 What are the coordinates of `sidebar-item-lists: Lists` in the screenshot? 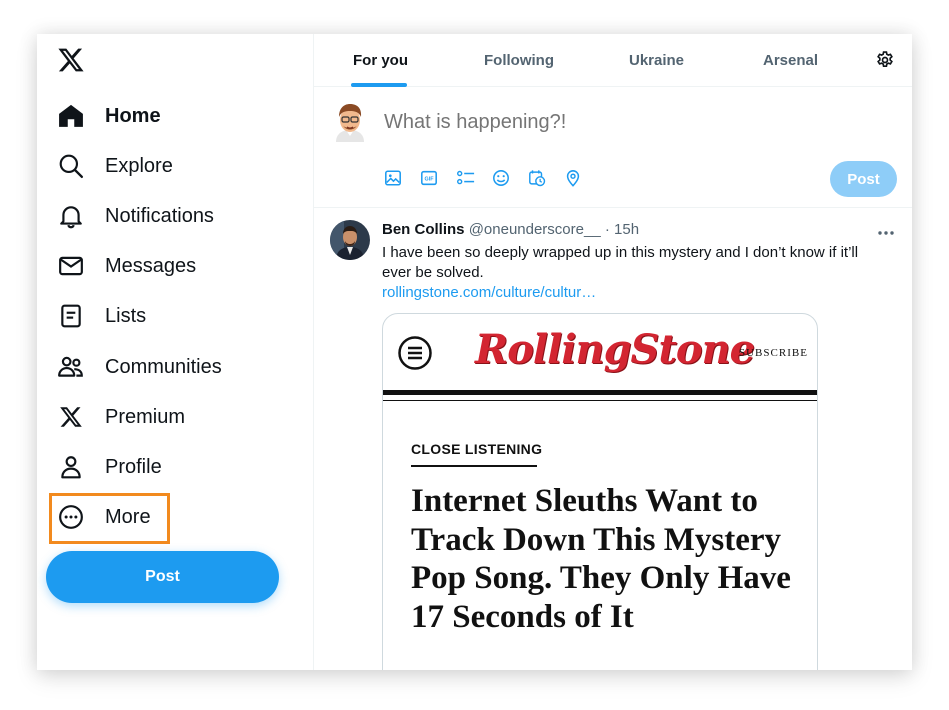 It's located at (101, 316).